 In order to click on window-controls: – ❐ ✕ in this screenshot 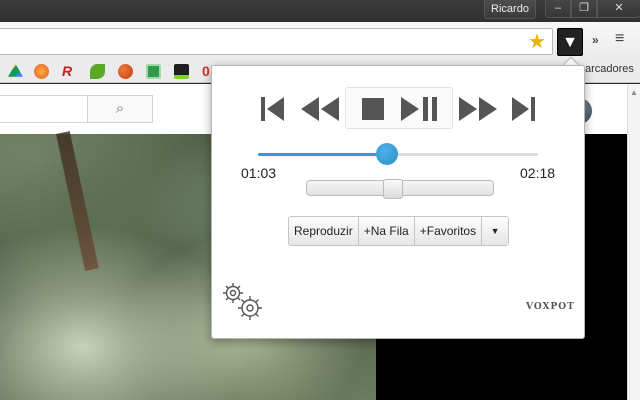, I will do `click(592, 9)`.